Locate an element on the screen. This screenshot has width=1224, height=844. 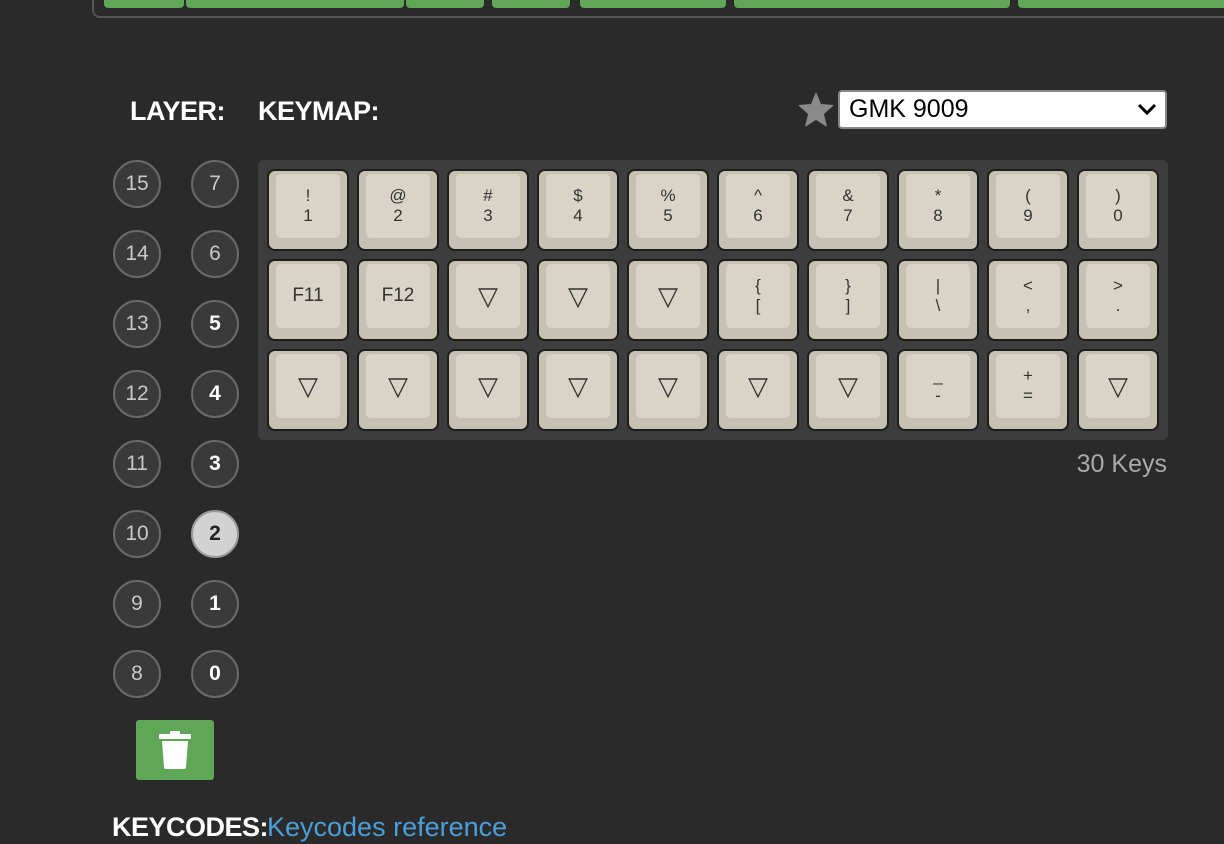
keycodes-reference-link: Keycodes reference is located at coordinates (387, 827).